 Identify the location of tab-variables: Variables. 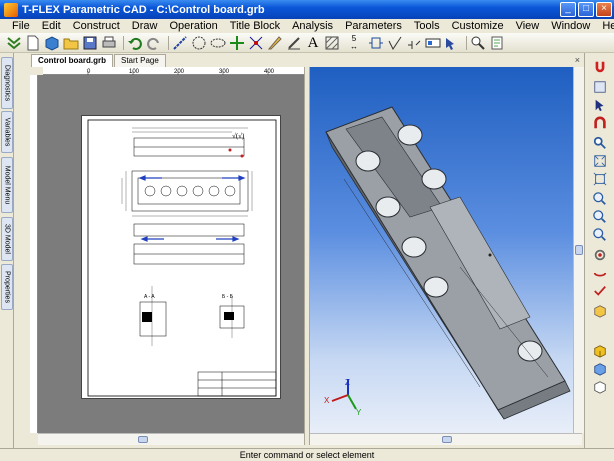
(7, 132).